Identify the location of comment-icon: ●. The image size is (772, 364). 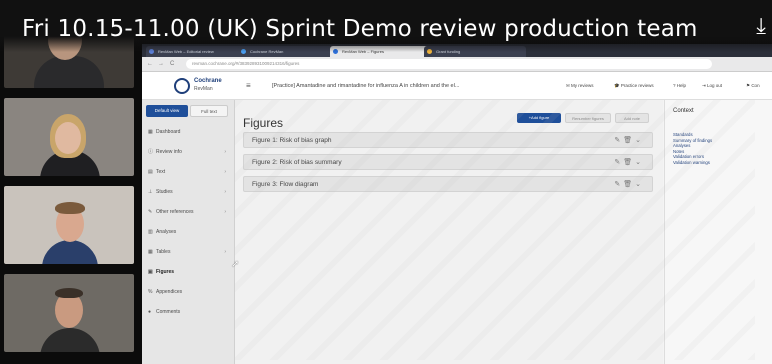
(150, 312).